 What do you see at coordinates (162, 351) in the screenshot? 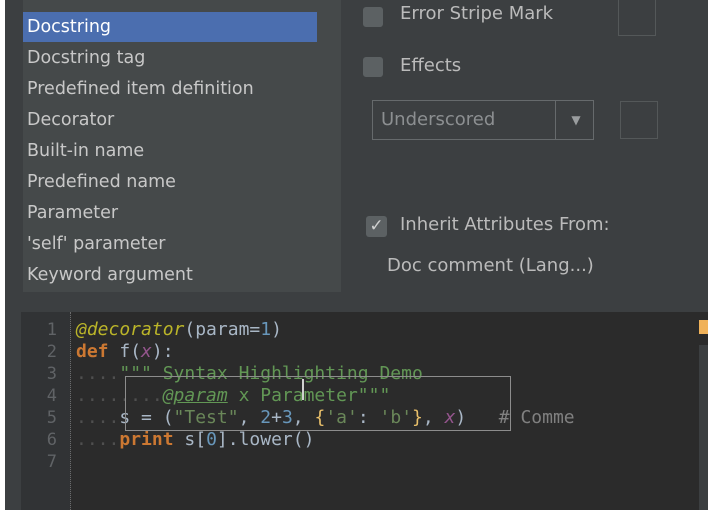
I see `punctuation: ):` at bounding box center [162, 351].